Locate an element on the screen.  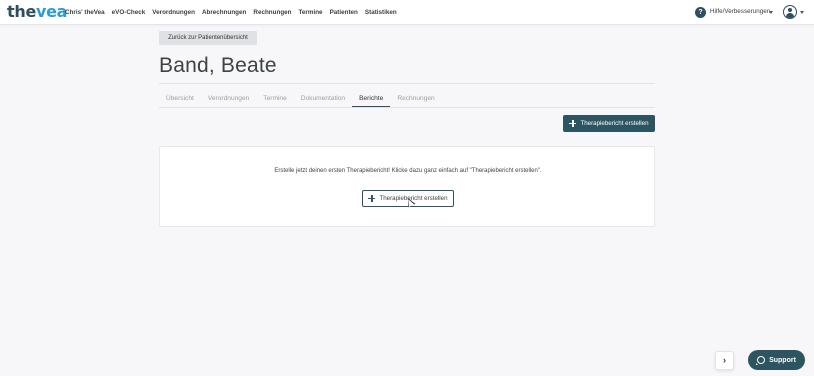
nav-item-statistiken: Statistiken is located at coordinates (381, 12).